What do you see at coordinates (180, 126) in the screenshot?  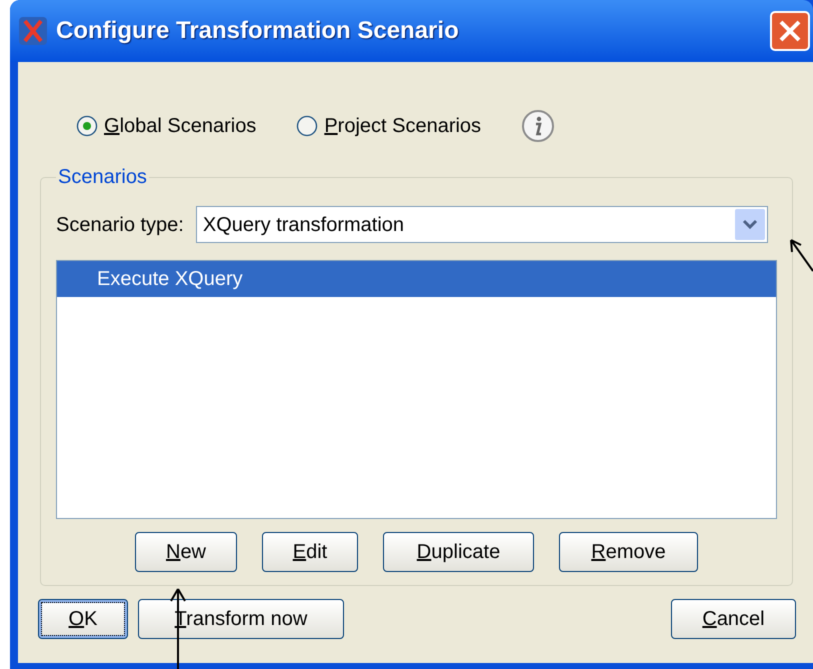 I see `radio-label: Global Scenarios` at bounding box center [180, 126].